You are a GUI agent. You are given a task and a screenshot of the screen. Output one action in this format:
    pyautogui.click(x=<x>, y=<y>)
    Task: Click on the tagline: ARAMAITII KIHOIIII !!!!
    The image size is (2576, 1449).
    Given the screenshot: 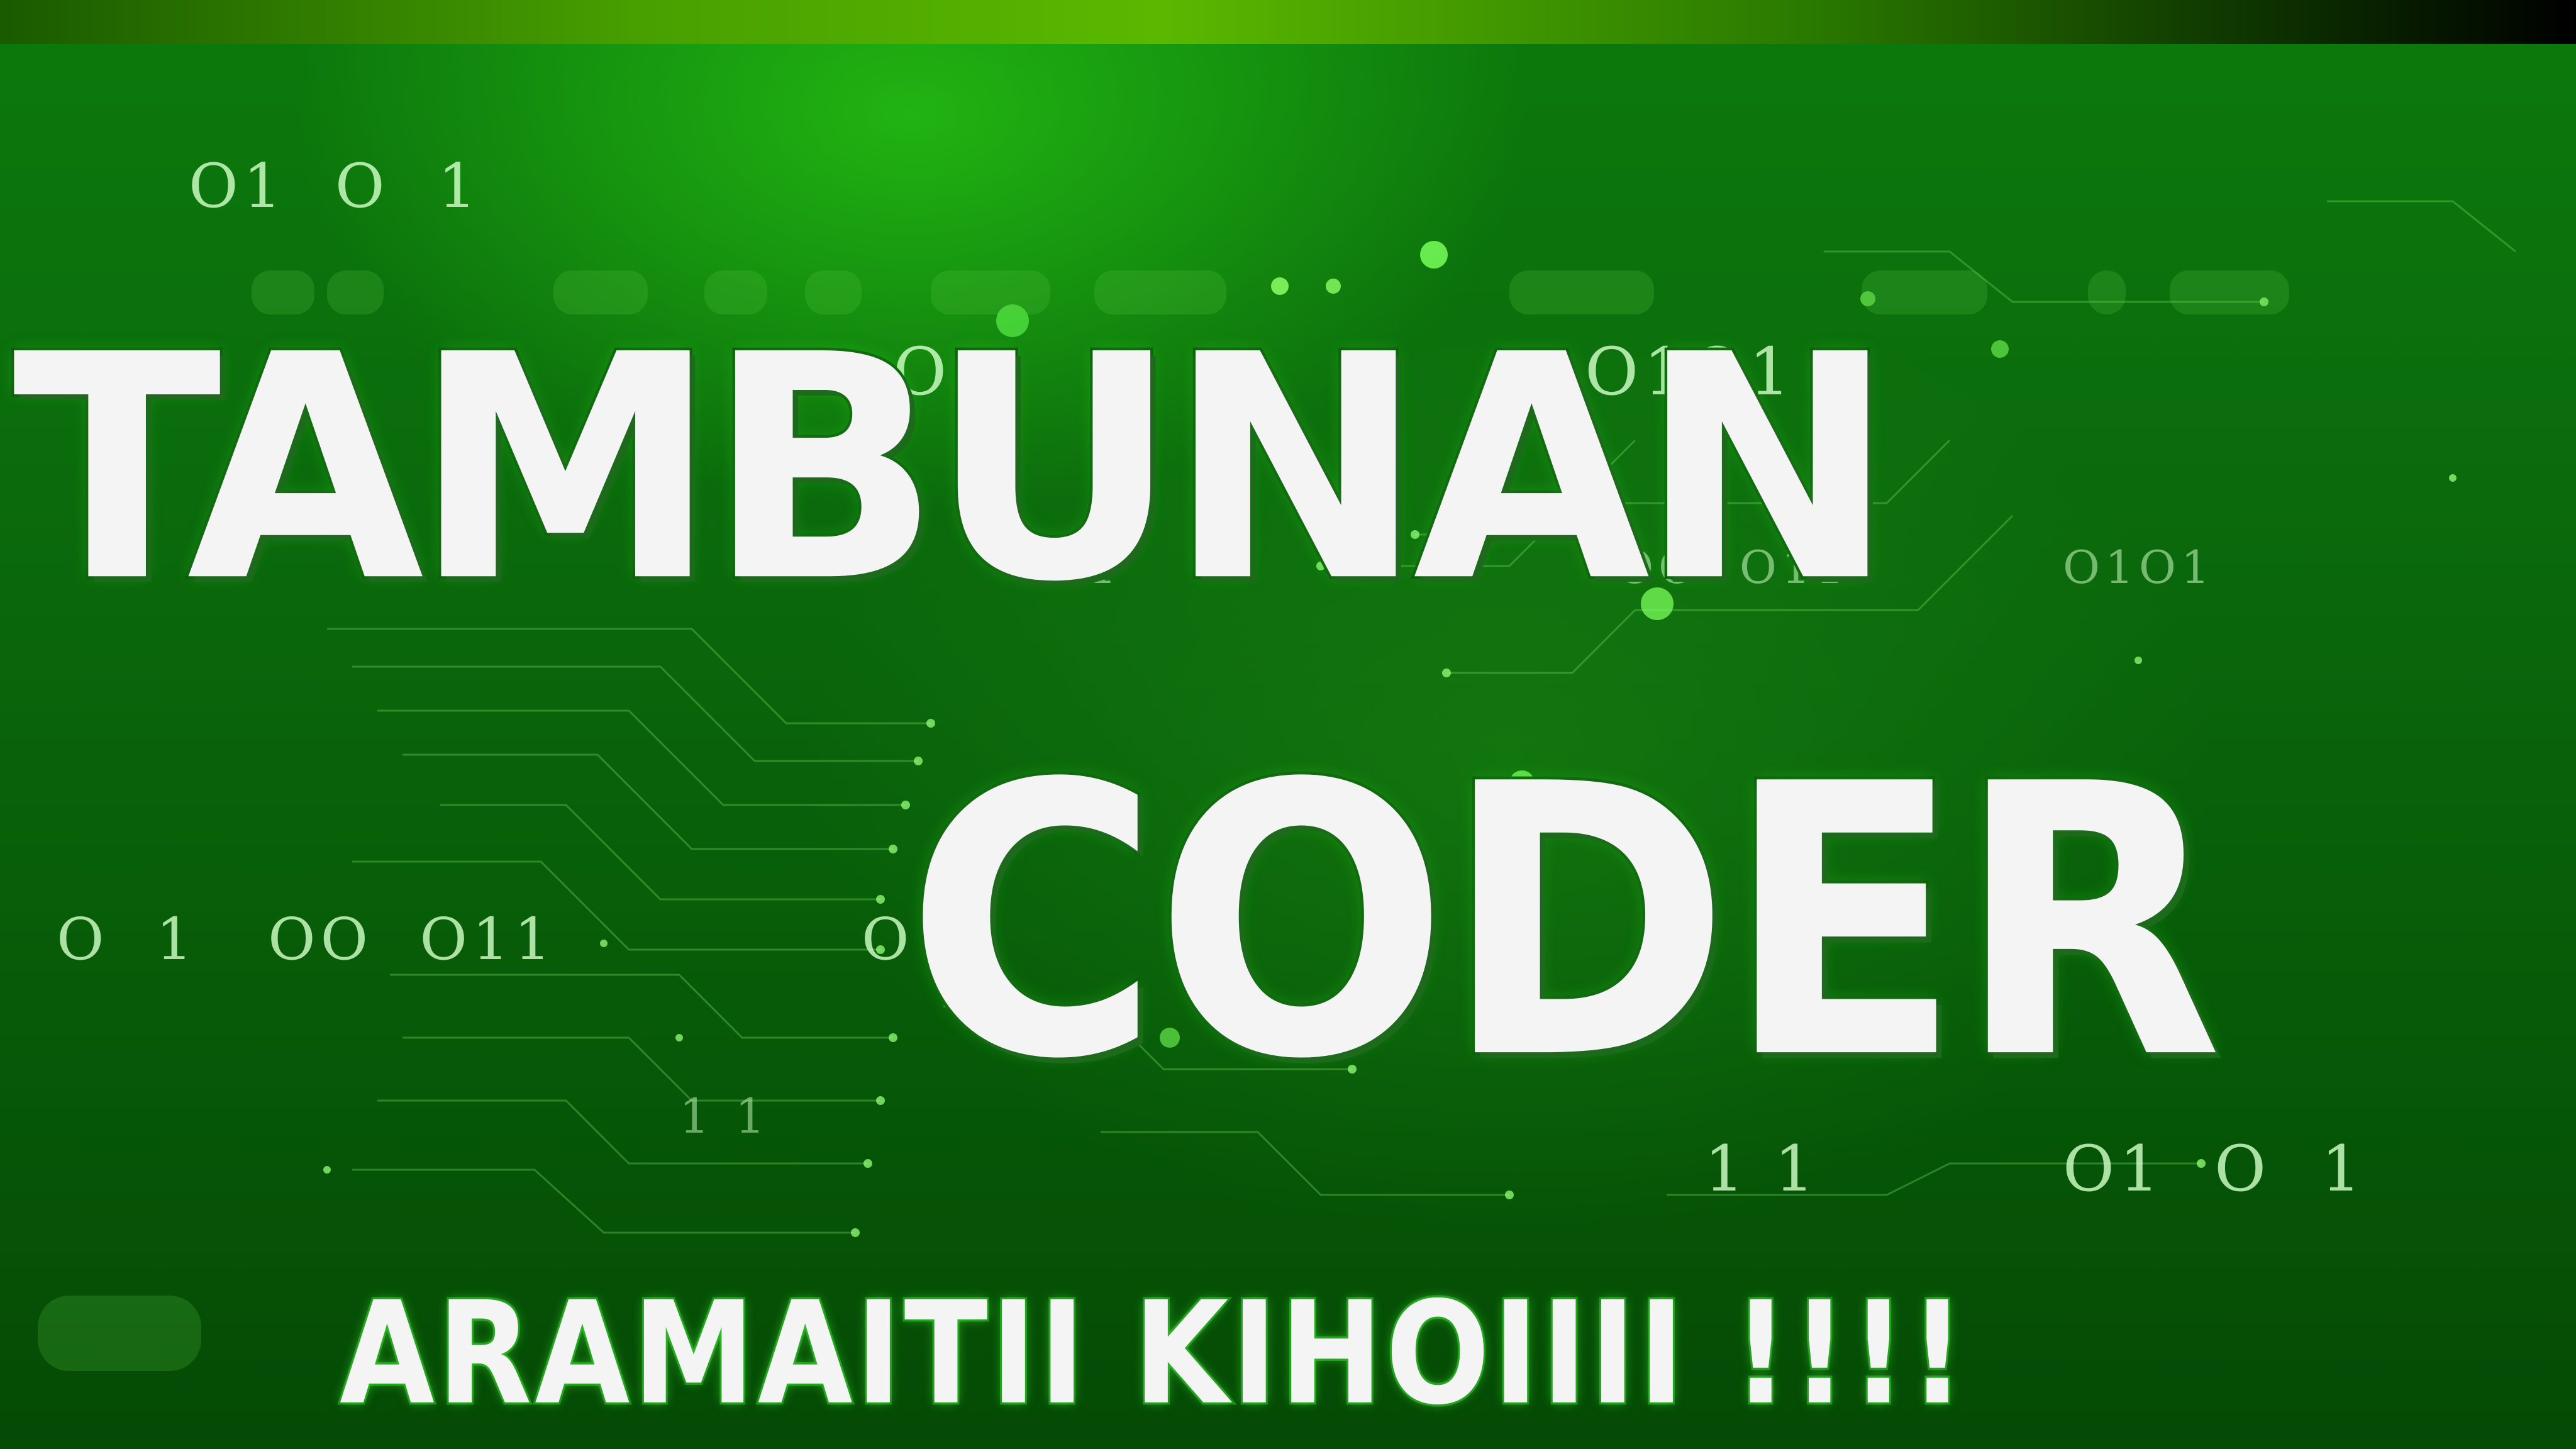 What is the action you would take?
    pyautogui.click(x=1153, y=1353)
    